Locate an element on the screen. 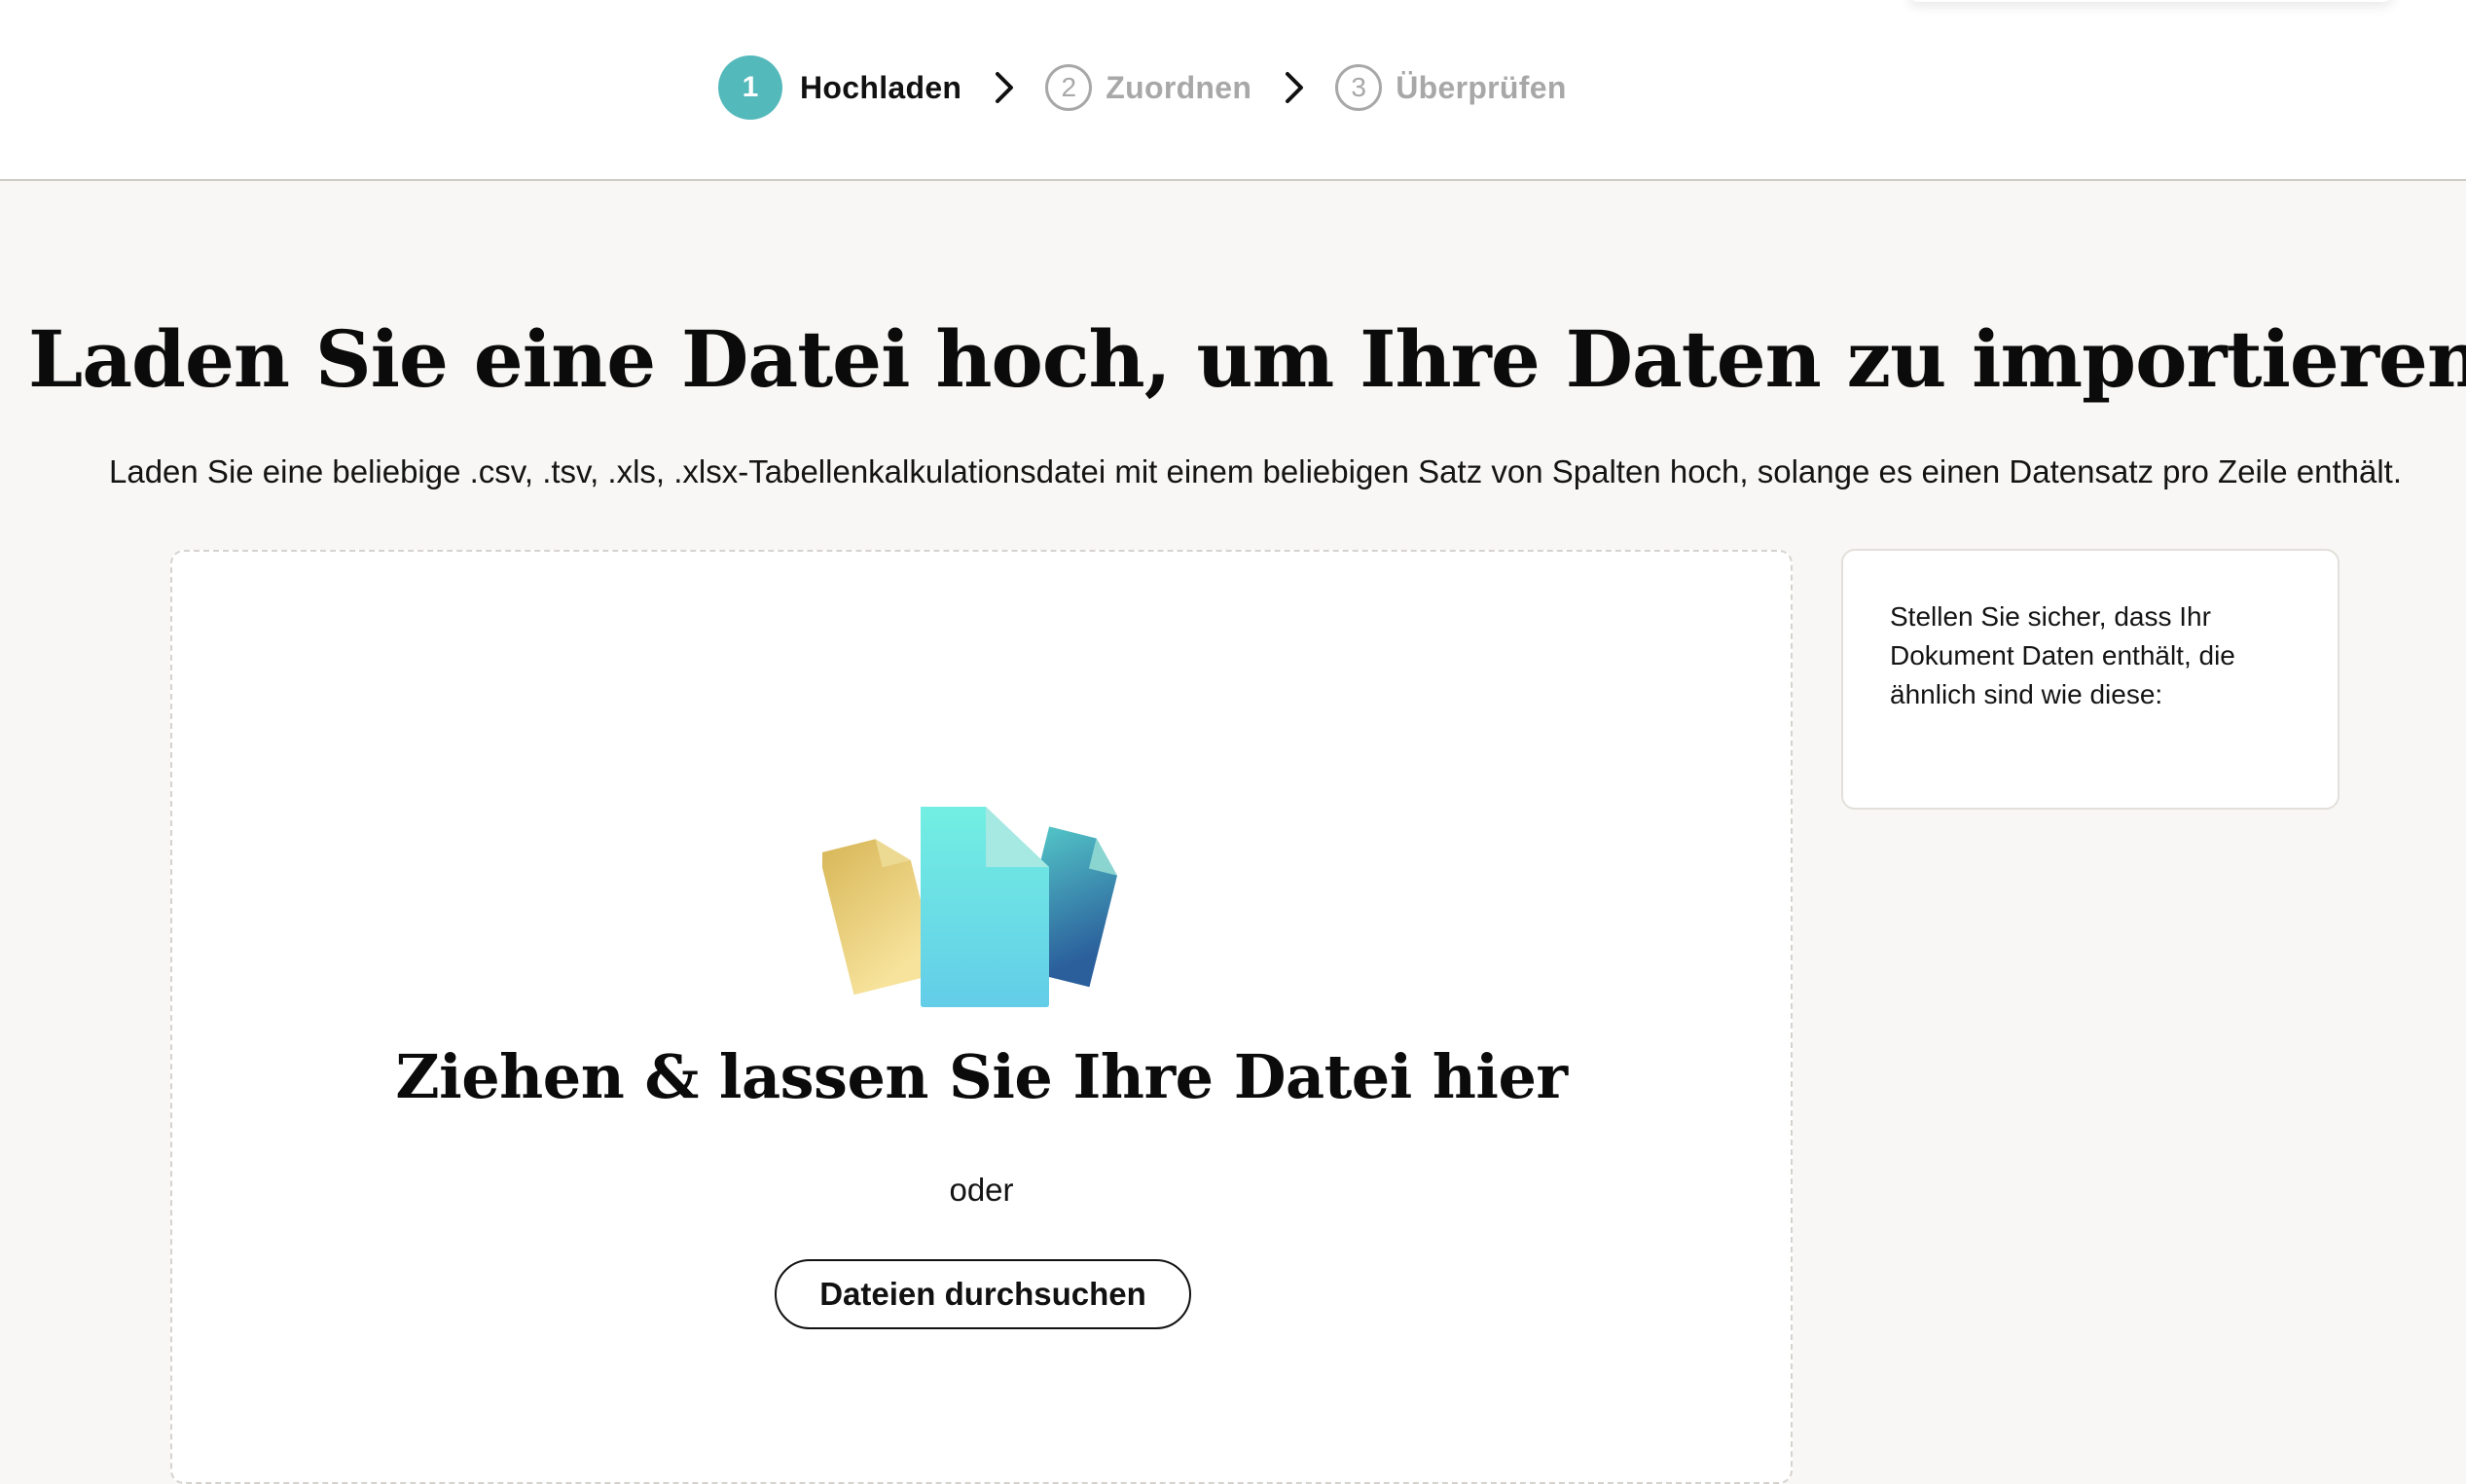  dropzone-or-label: oder is located at coordinates (981, 1190).